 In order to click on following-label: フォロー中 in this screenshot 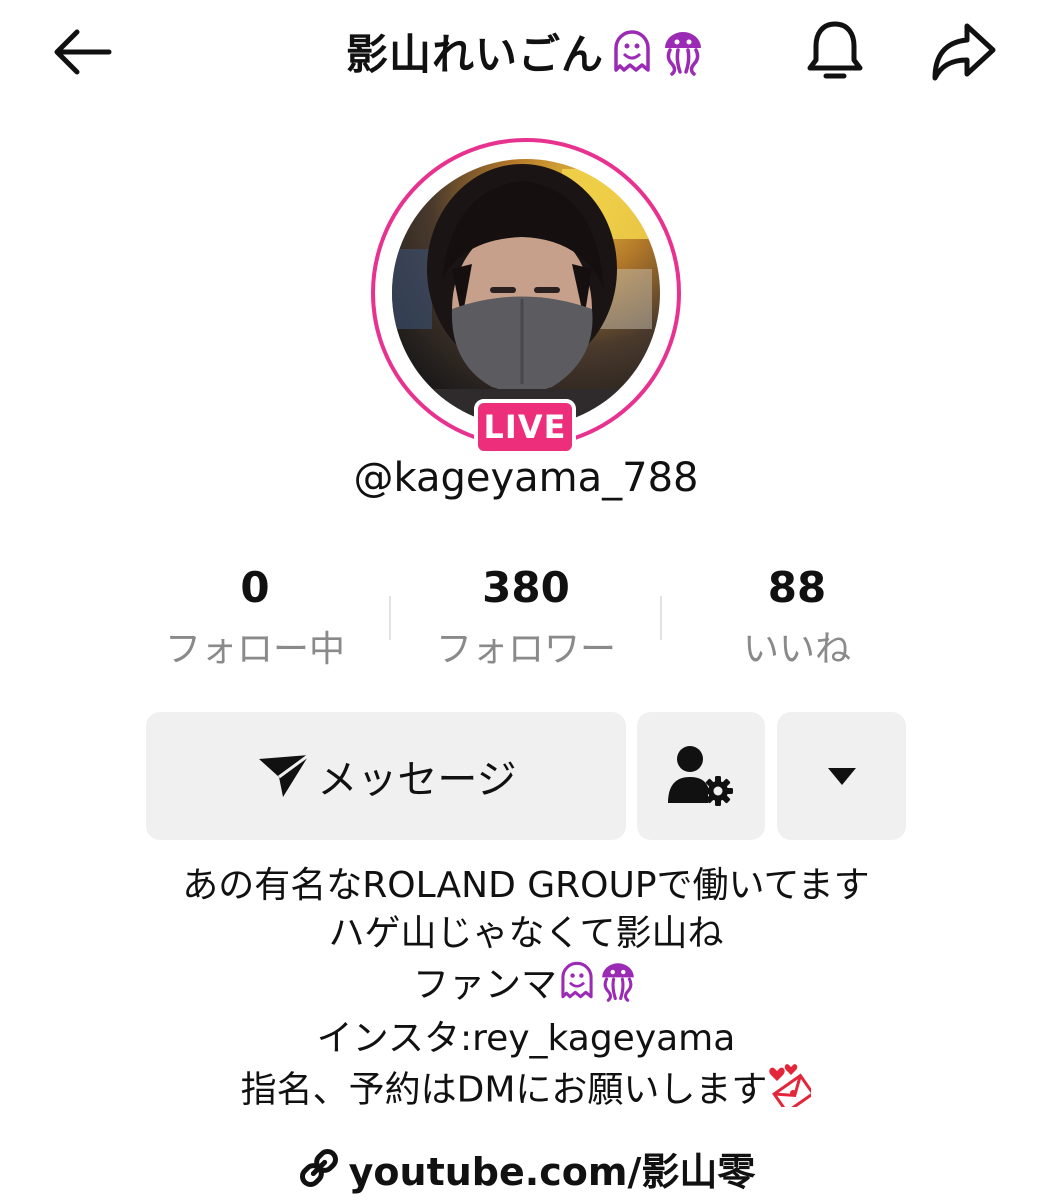, I will do `click(254, 649)`.